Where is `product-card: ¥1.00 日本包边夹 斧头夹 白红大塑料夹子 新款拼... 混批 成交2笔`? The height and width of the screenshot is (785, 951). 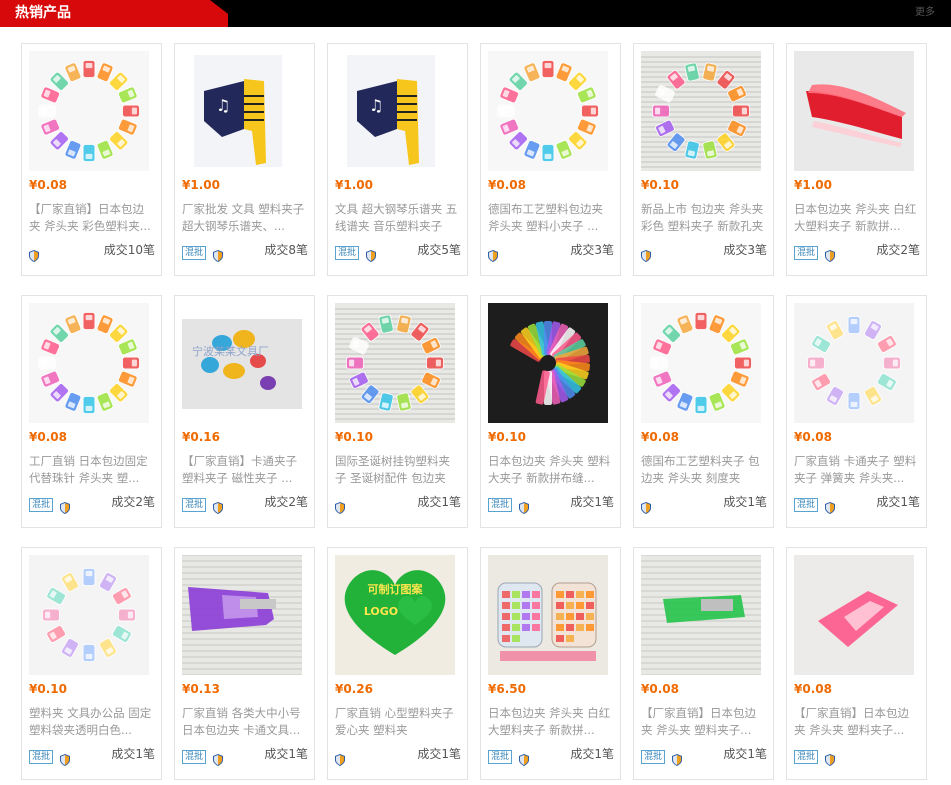 product-card: ¥1.00 日本包边夹 斧头夹 白红大塑料夹子 新款拼... 混批 成交2笔 is located at coordinates (856, 159).